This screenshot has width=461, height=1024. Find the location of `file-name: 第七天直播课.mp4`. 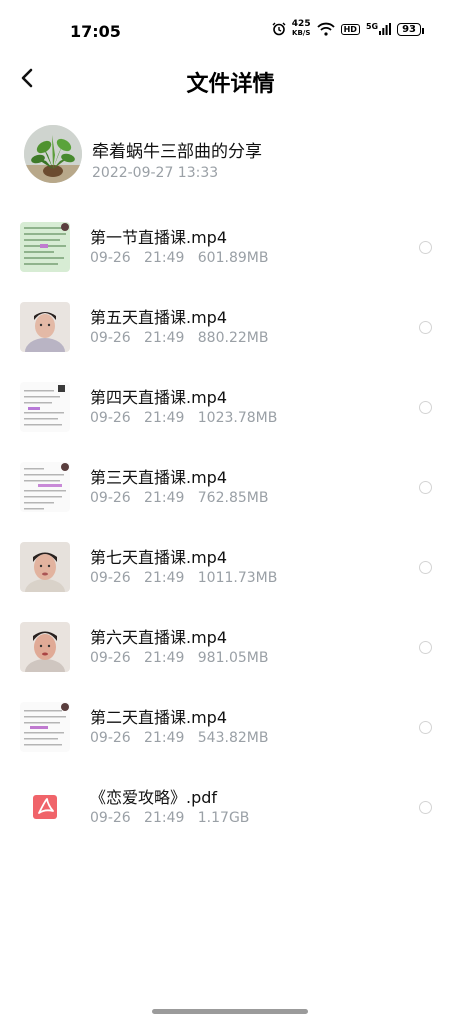

file-name: 第七天直播课.mp4 is located at coordinates (159, 557).